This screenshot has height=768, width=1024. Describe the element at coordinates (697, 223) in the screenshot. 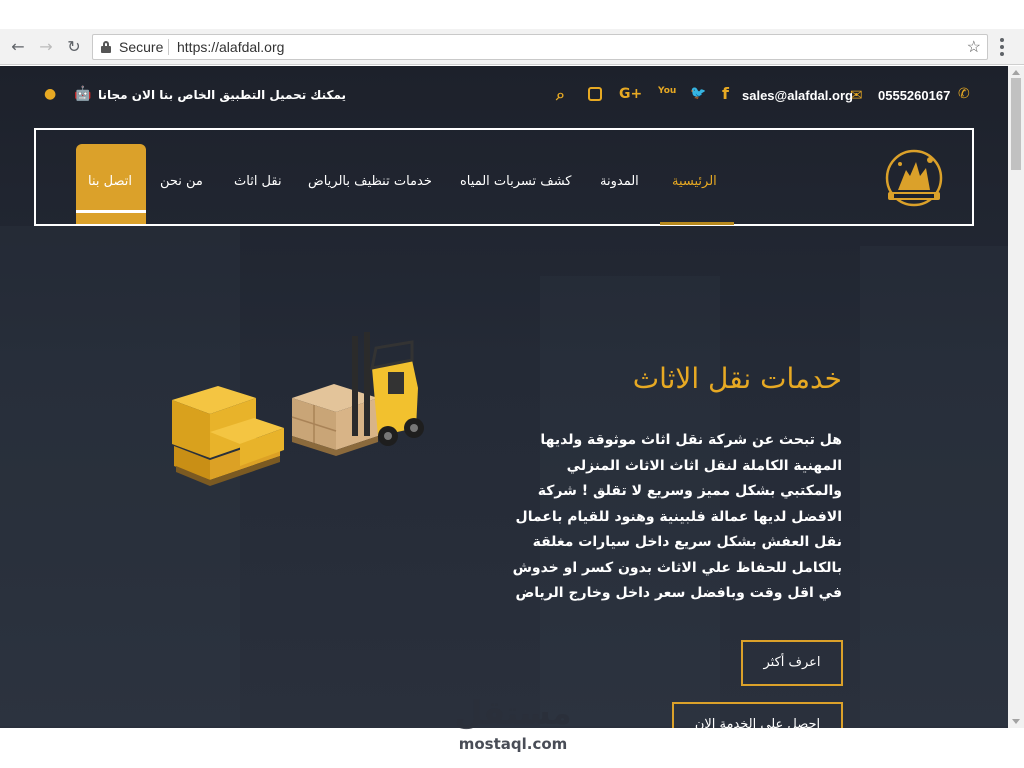

I see `nav-active-indicator` at that location.